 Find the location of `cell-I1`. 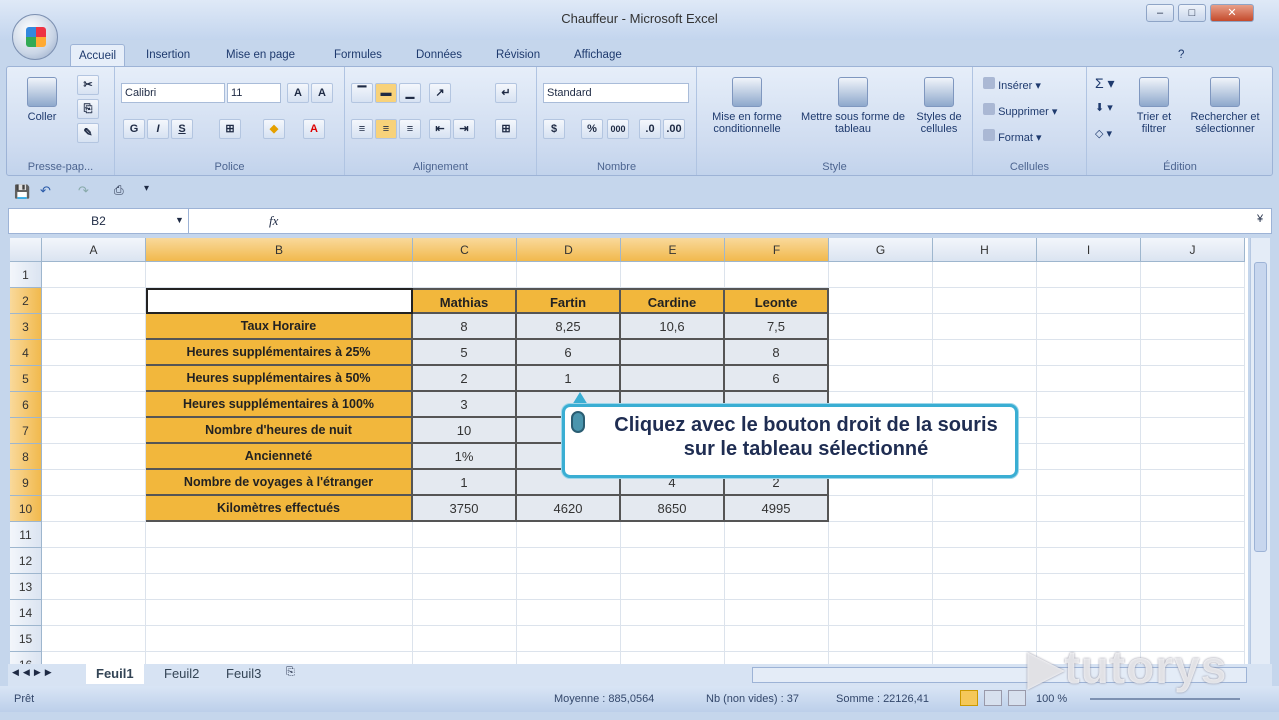

cell-I1 is located at coordinates (1089, 275).